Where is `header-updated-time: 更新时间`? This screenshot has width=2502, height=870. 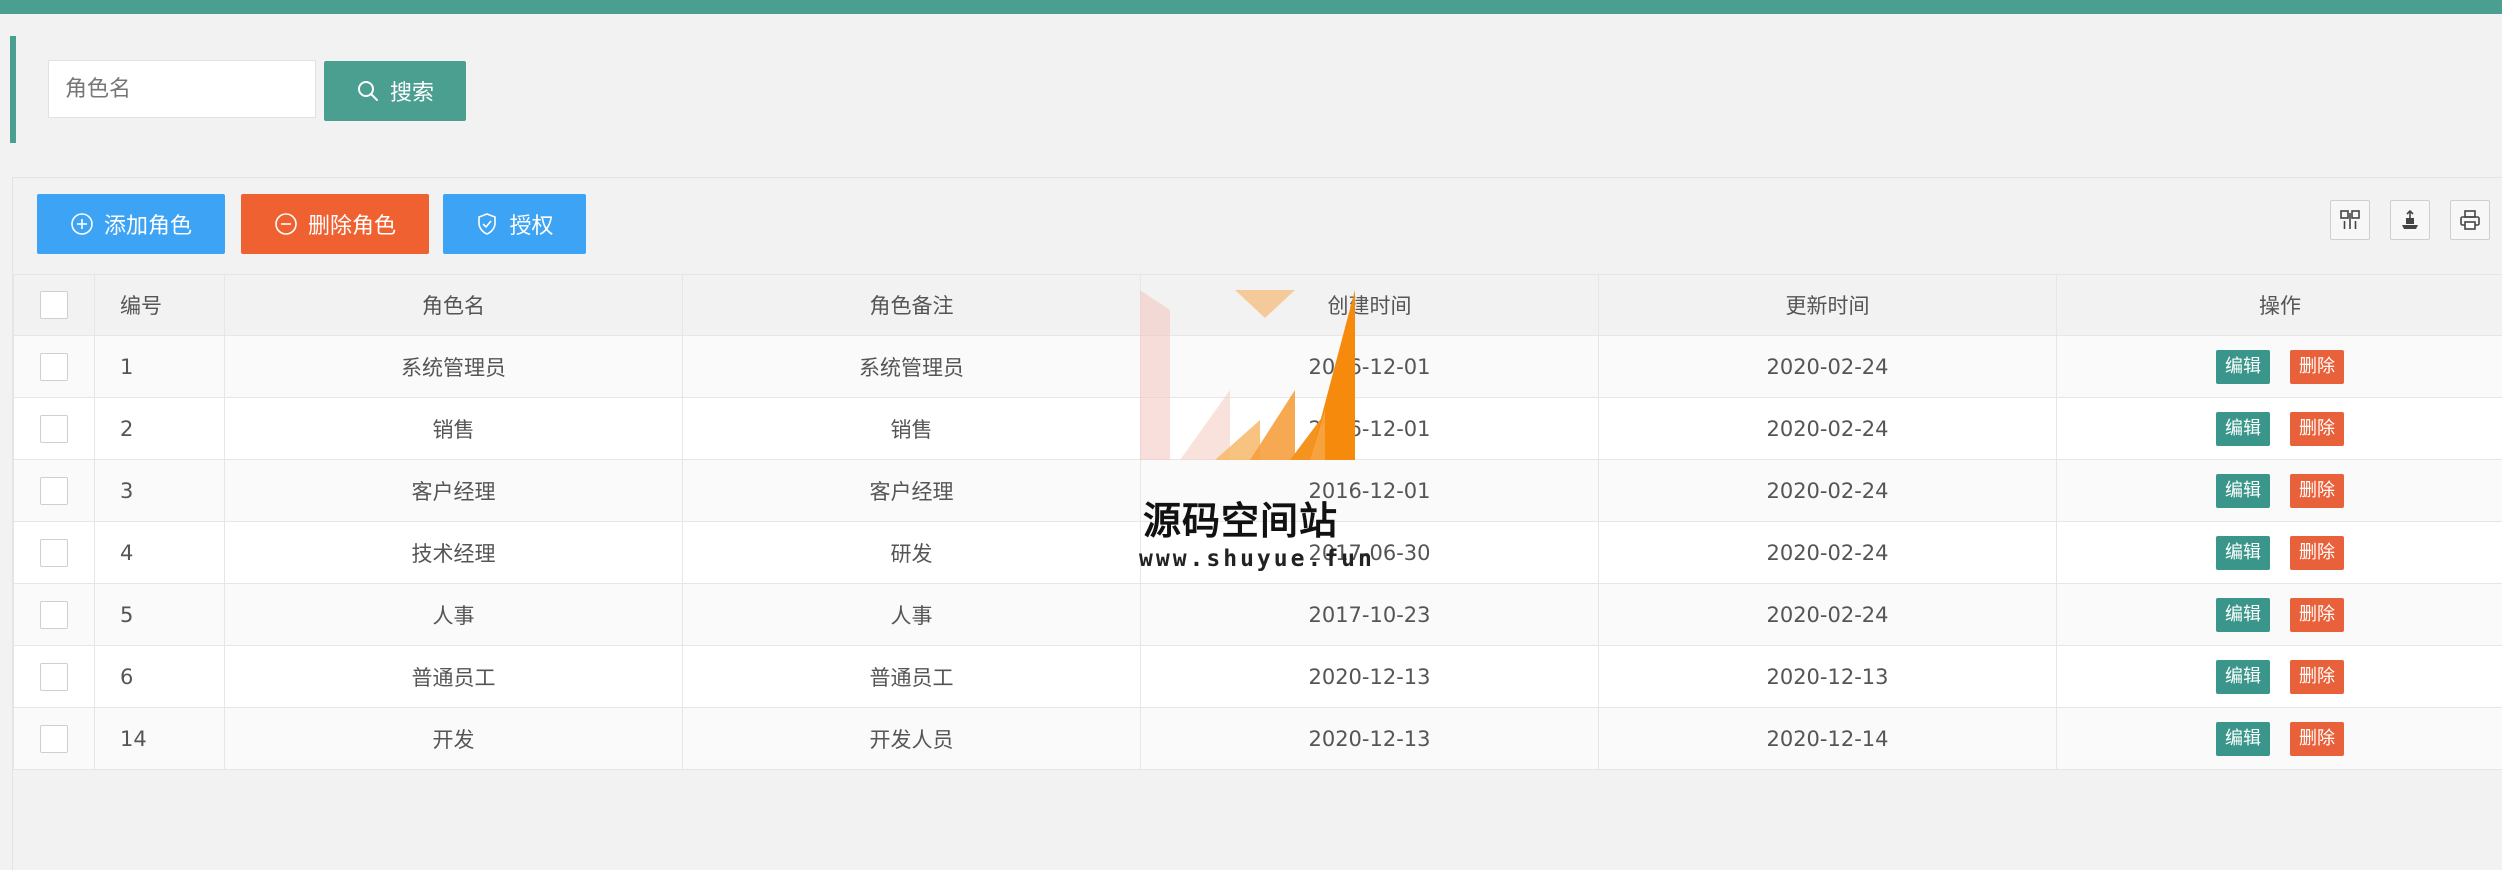 header-updated-time: 更新时间 is located at coordinates (1827, 305).